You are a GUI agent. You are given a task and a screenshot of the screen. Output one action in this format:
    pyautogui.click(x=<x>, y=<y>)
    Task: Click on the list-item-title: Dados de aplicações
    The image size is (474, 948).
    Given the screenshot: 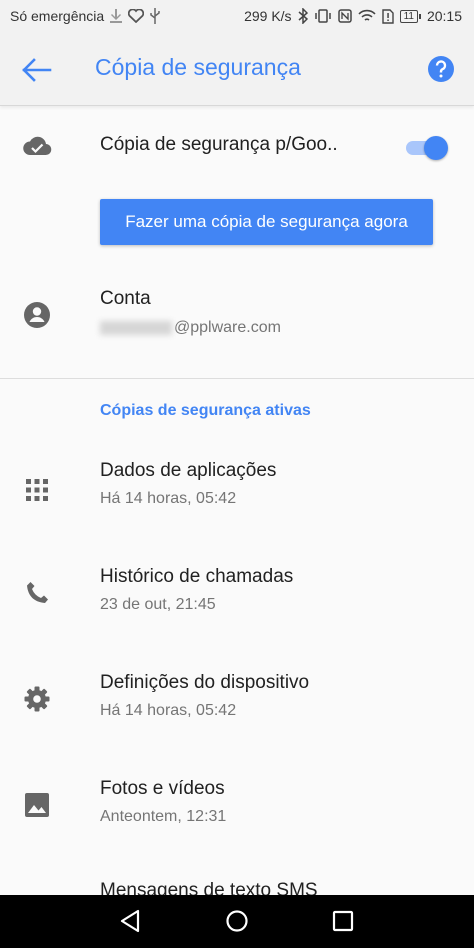 What is the action you would take?
    pyautogui.click(x=188, y=470)
    